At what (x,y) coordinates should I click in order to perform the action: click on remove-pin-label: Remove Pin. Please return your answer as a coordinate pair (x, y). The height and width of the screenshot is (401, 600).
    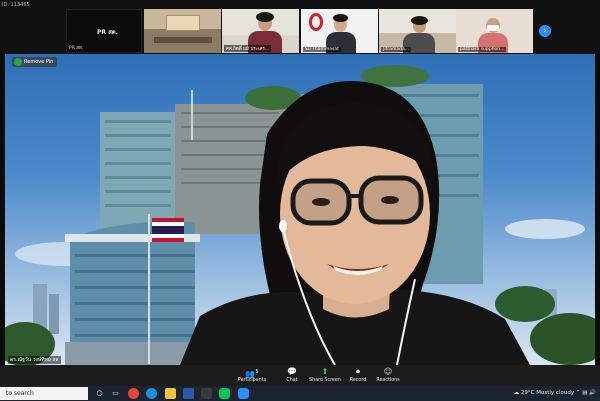
    Looking at the image, I should click on (39, 62).